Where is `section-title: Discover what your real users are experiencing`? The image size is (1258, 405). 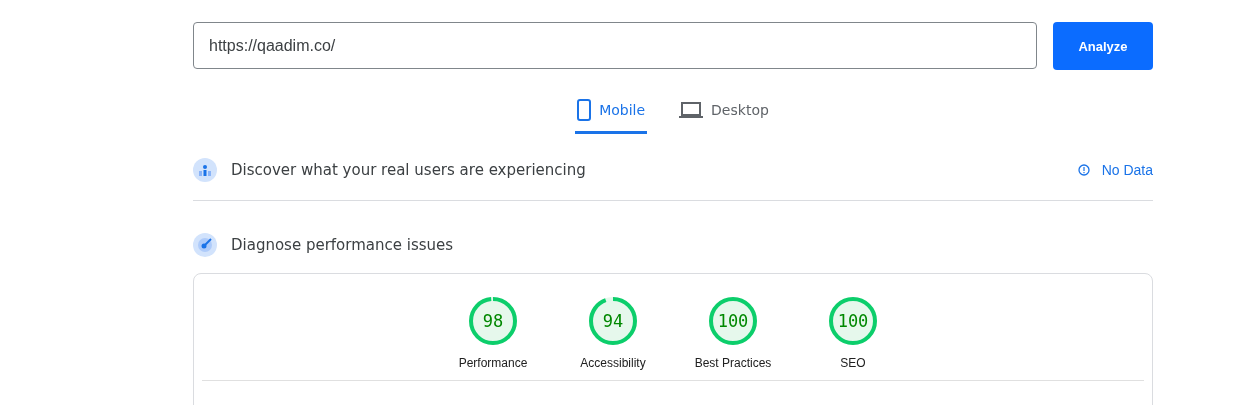 section-title: Discover what your real users are experiencing is located at coordinates (409, 170).